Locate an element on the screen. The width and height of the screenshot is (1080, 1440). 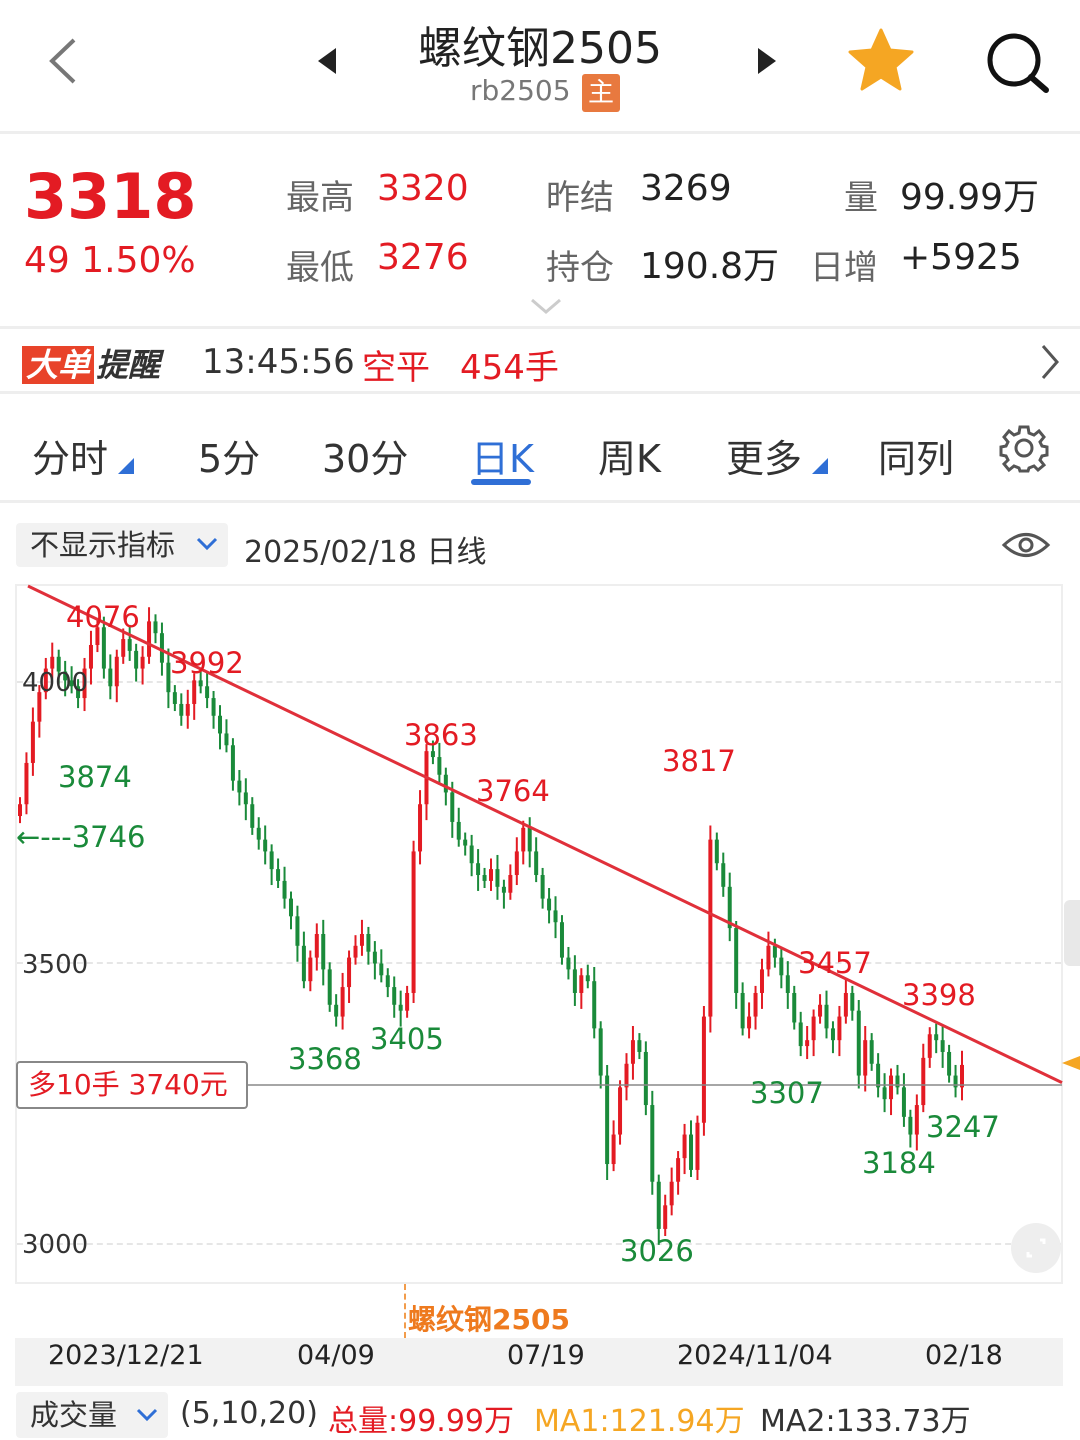
volume-total: 总量:99.99万 is located at coordinates (421, 1421).